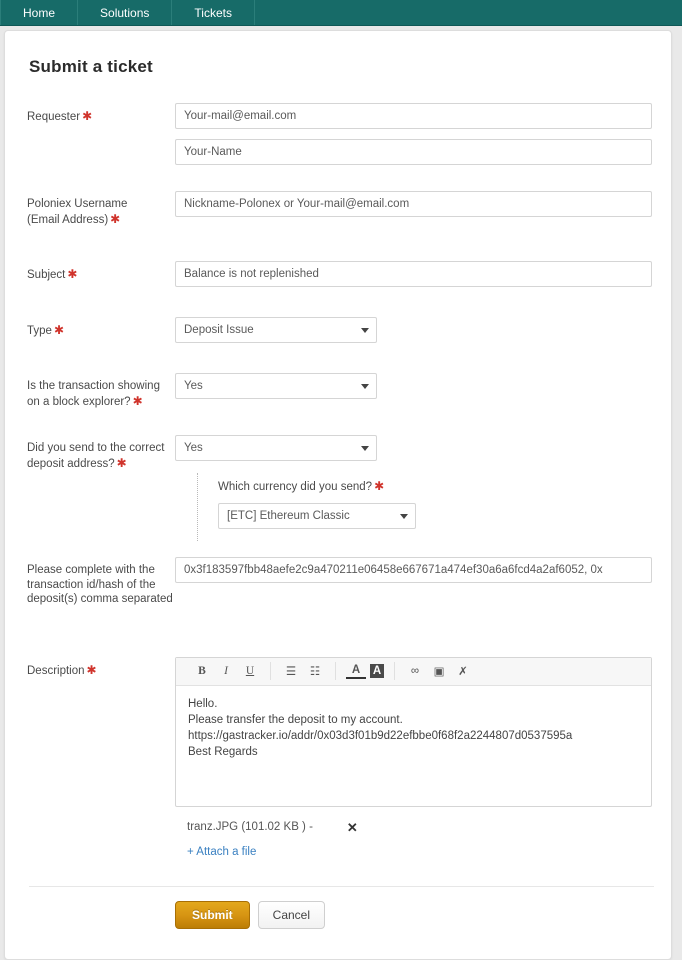 The image size is (682, 960). Describe the element at coordinates (203, 703) in the screenshot. I see `description-line: Hello.` at that location.